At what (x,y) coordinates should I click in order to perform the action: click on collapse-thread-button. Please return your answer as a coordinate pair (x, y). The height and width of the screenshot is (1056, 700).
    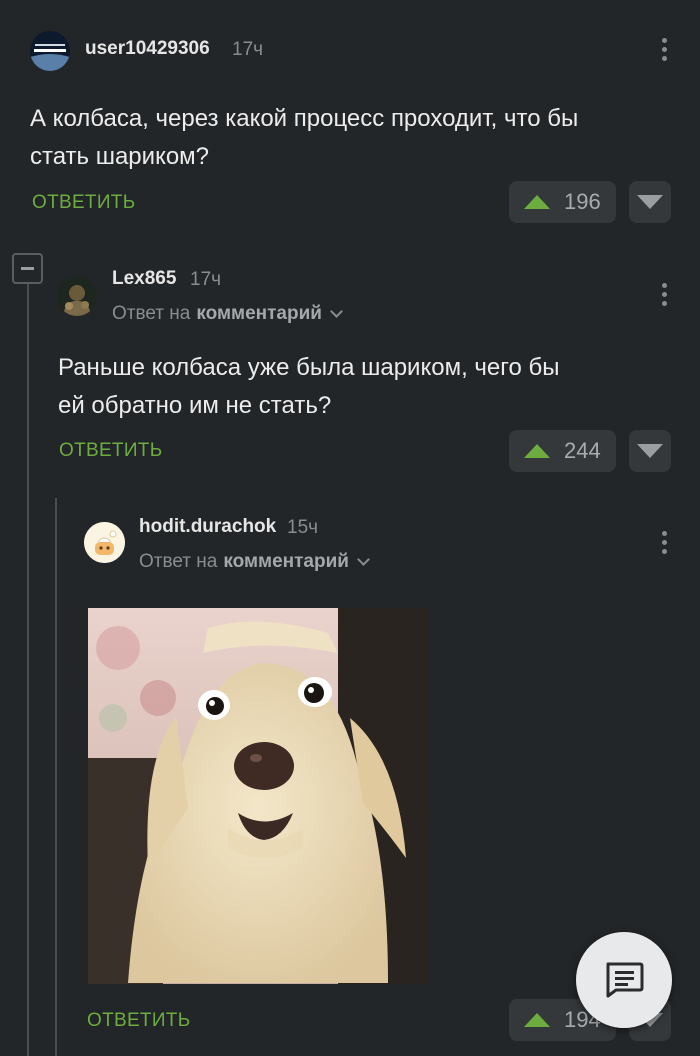
    Looking at the image, I should click on (27, 268).